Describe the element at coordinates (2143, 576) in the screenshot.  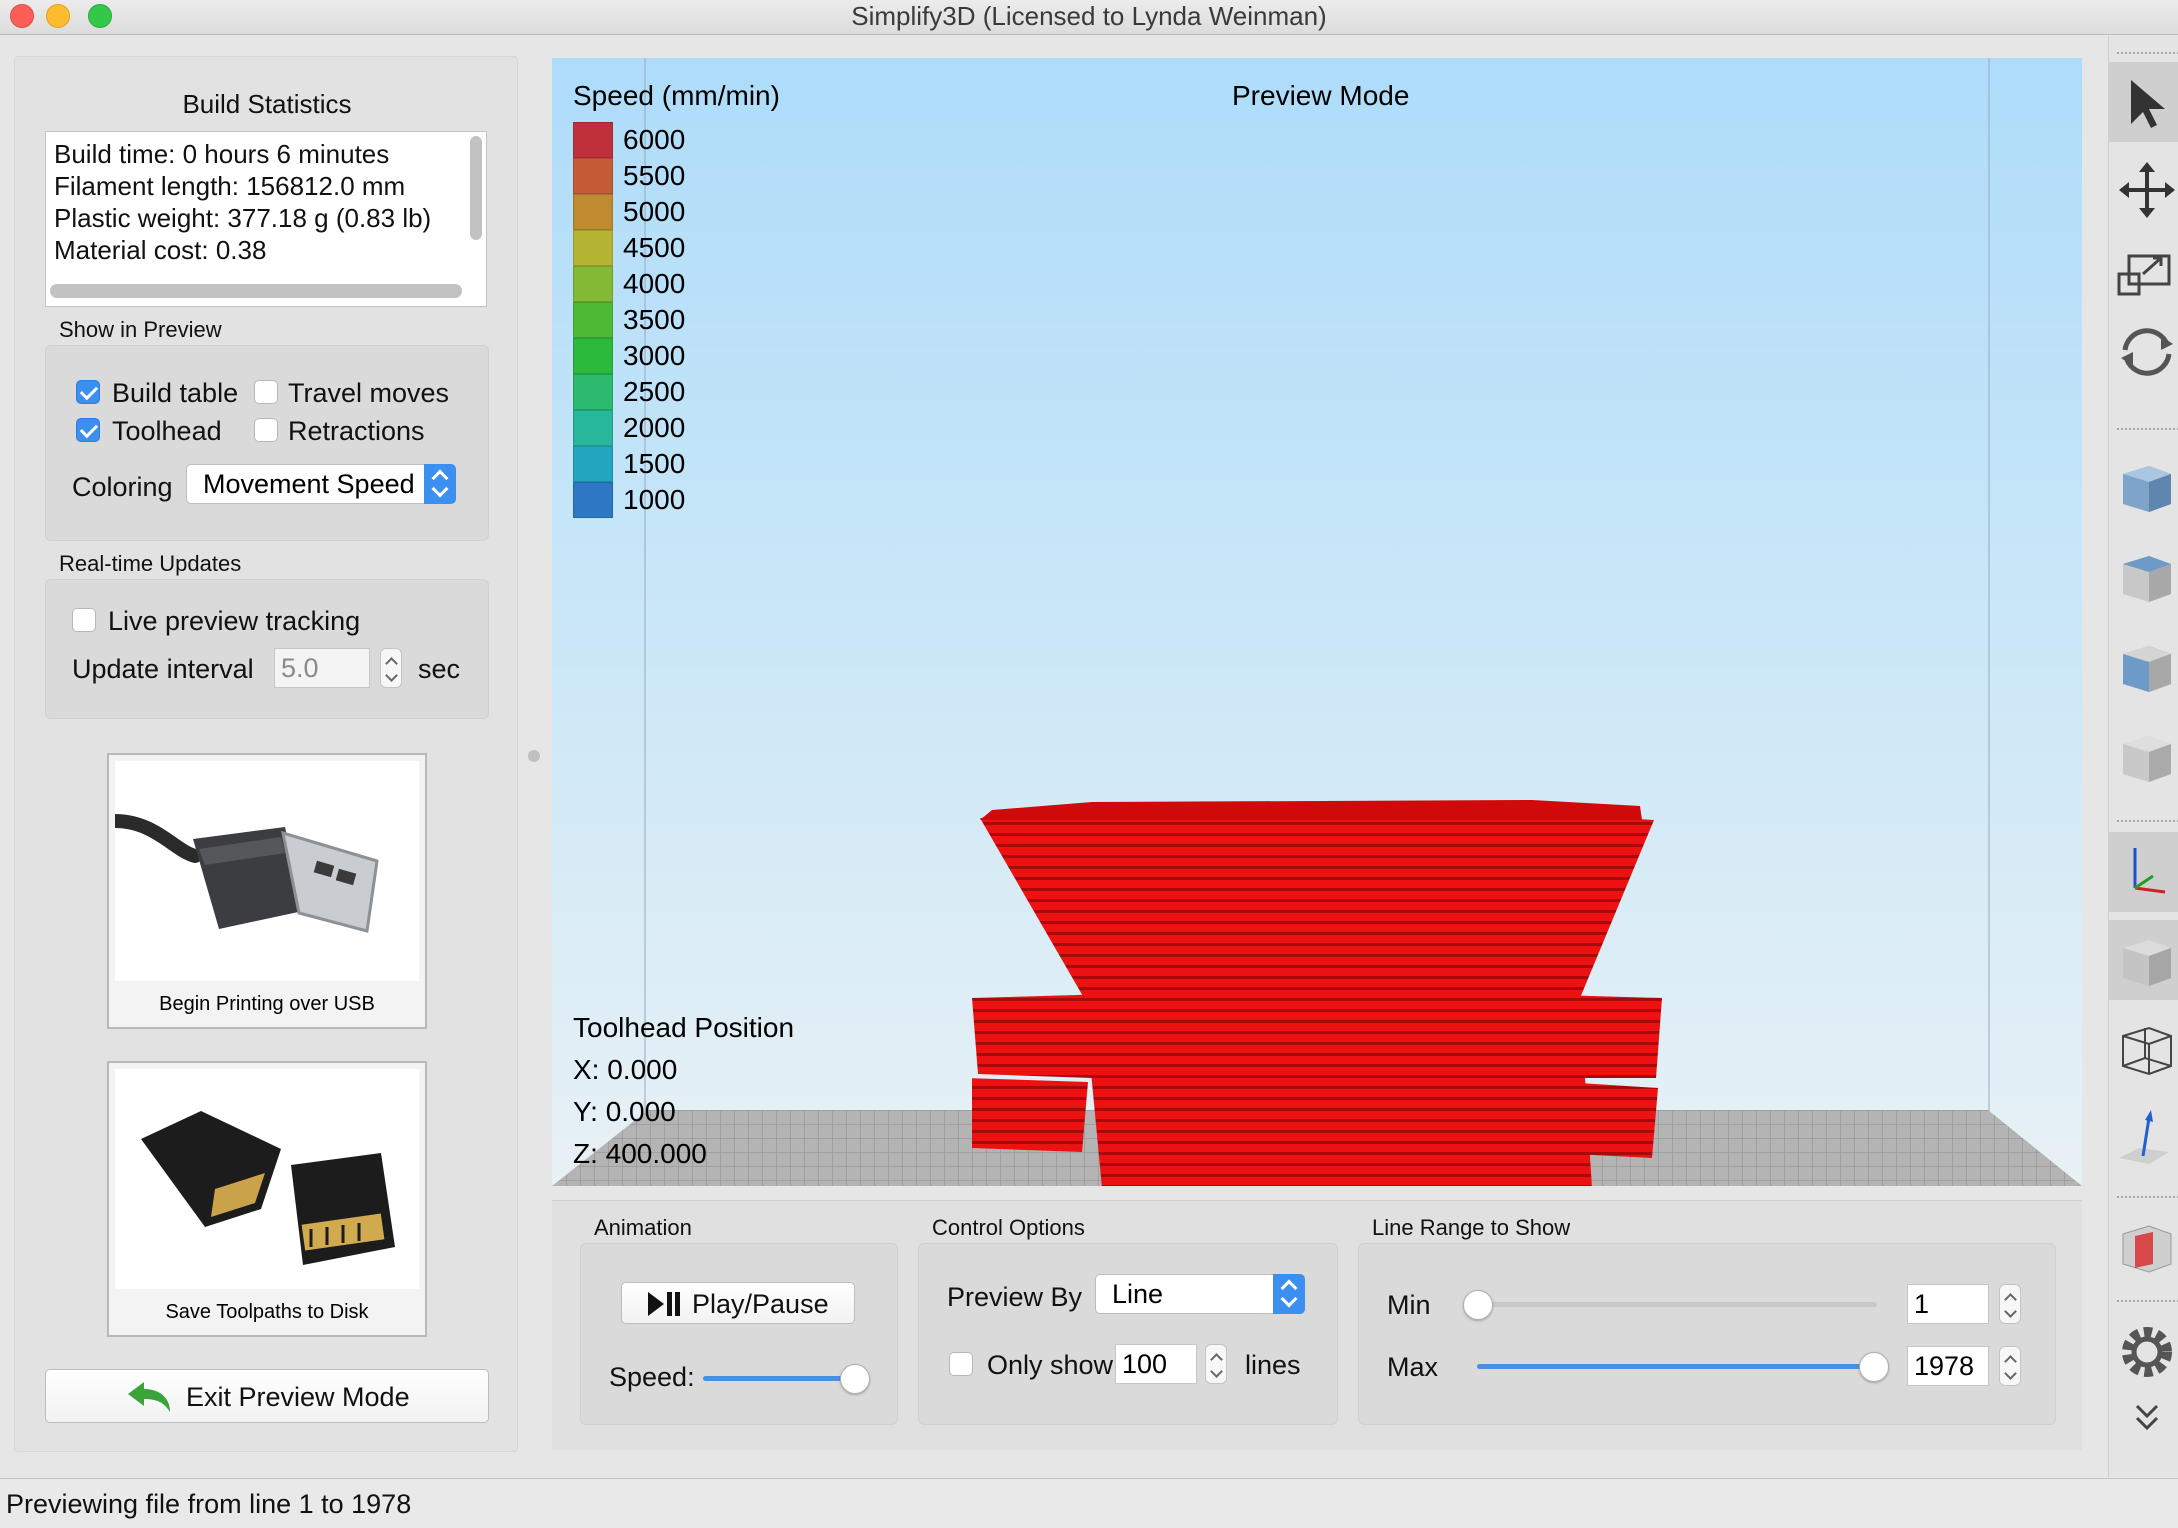
I see `view-top-cube-icon` at that location.